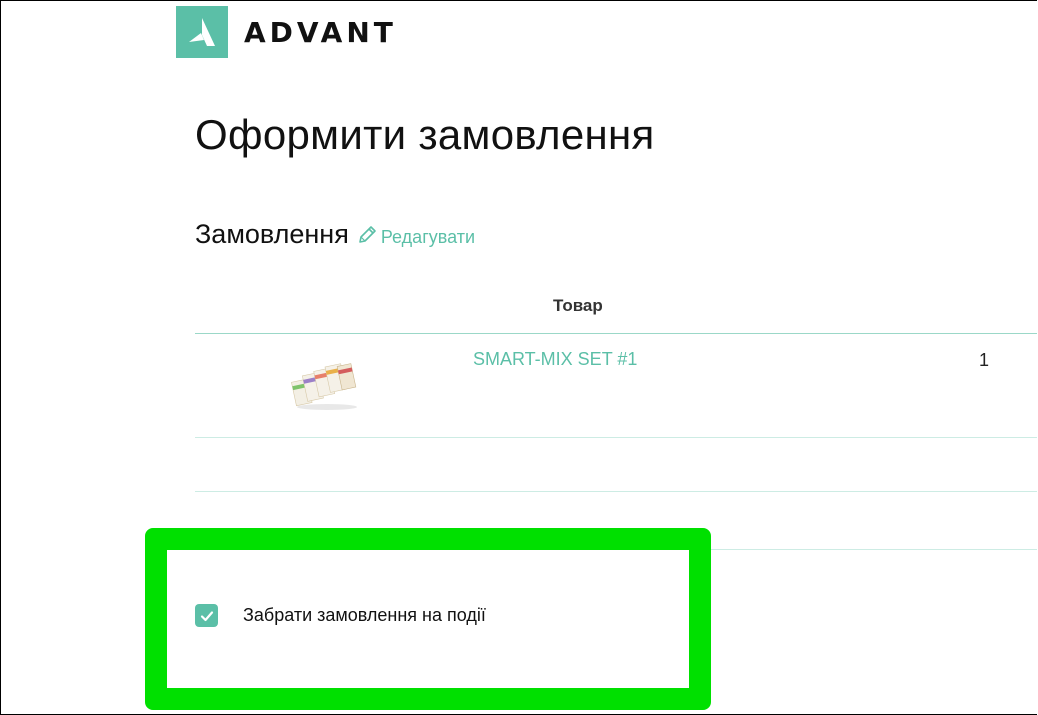  I want to click on logo: ADVANT, so click(286, 32).